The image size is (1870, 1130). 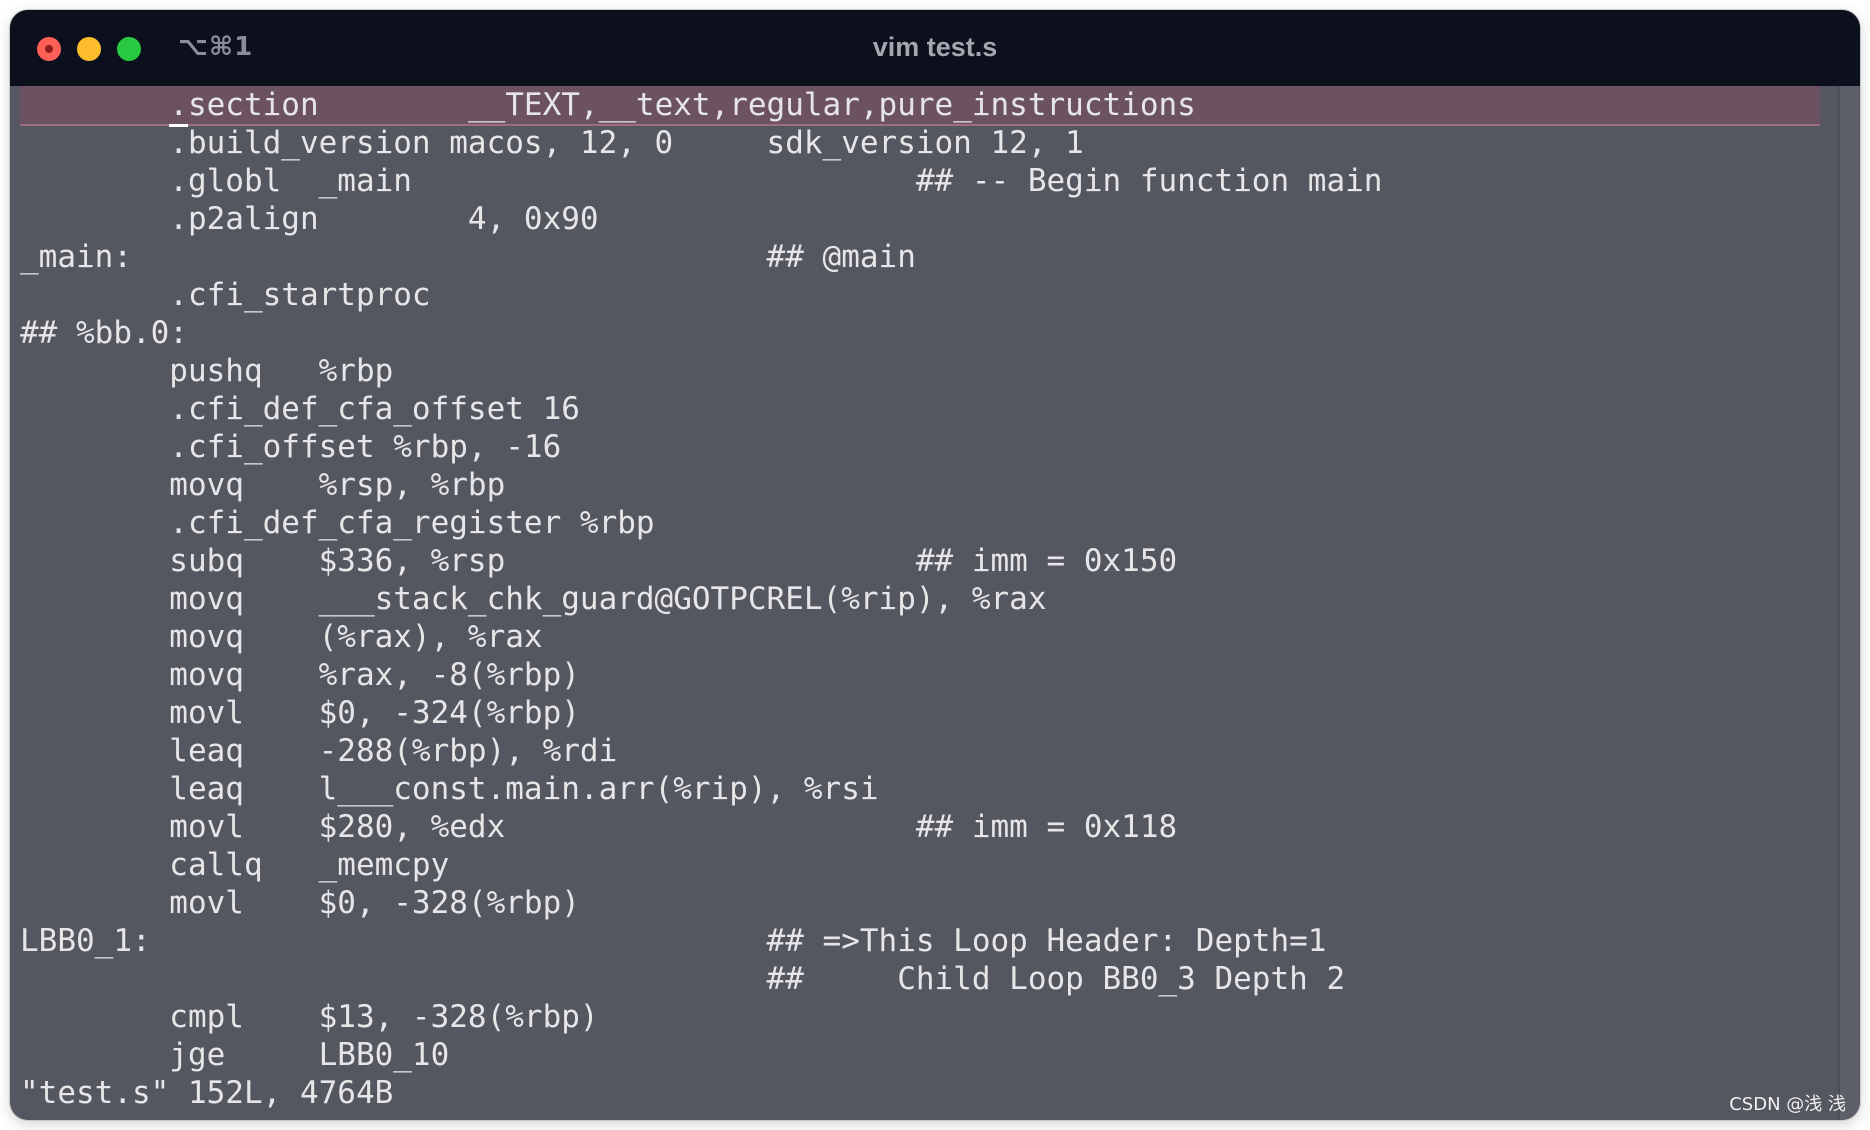 I want to click on code-line: .cfi_def_cfa_register %rbp, so click(x=337, y=523).